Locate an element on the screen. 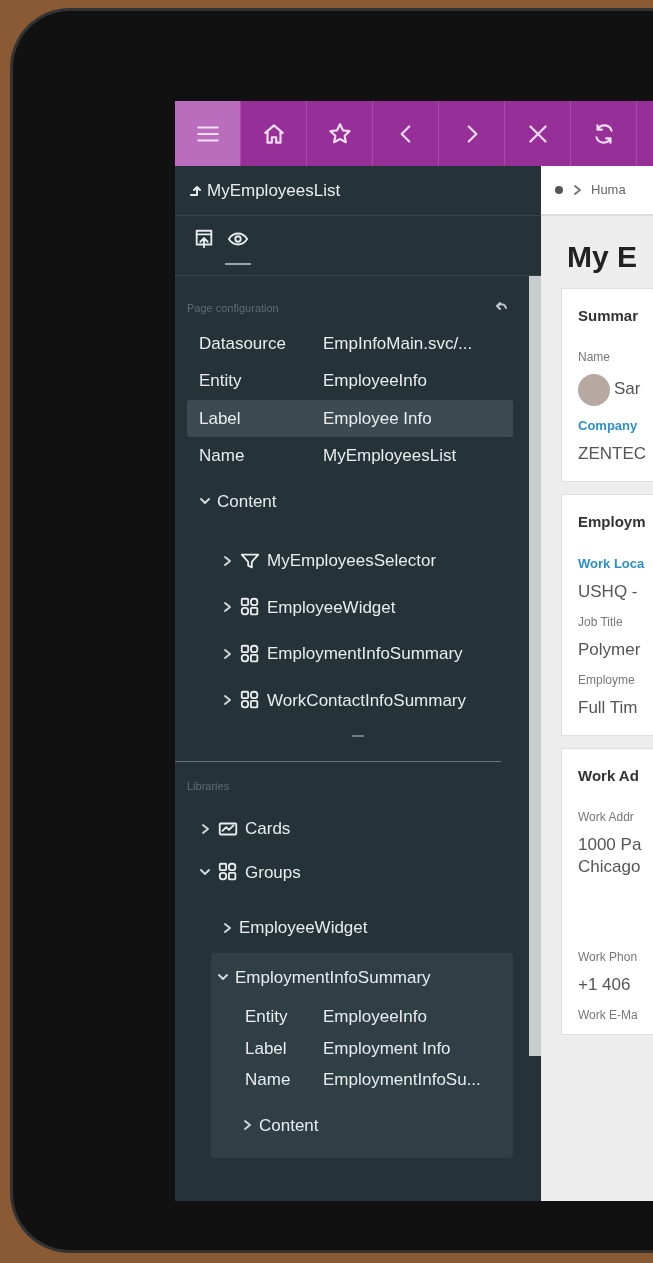 The image size is (653, 1263). field-value: Polymer is located at coordinates (610, 650).